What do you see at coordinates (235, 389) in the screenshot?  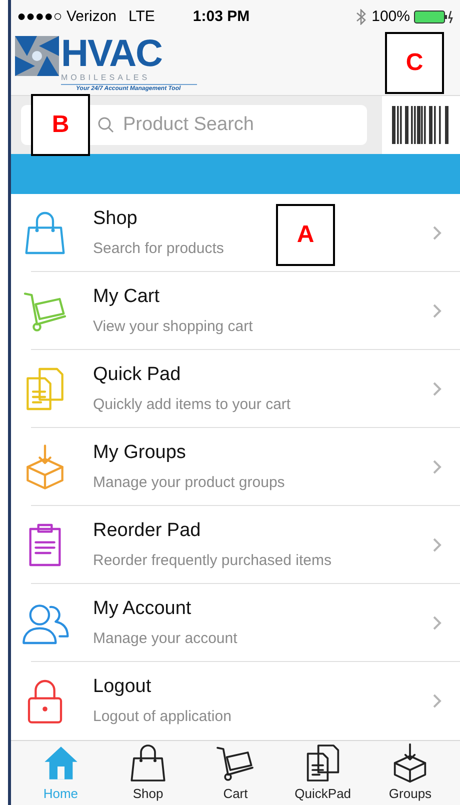 I see `menu-item: Quick Pad Quickly add items to your cart` at bounding box center [235, 389].